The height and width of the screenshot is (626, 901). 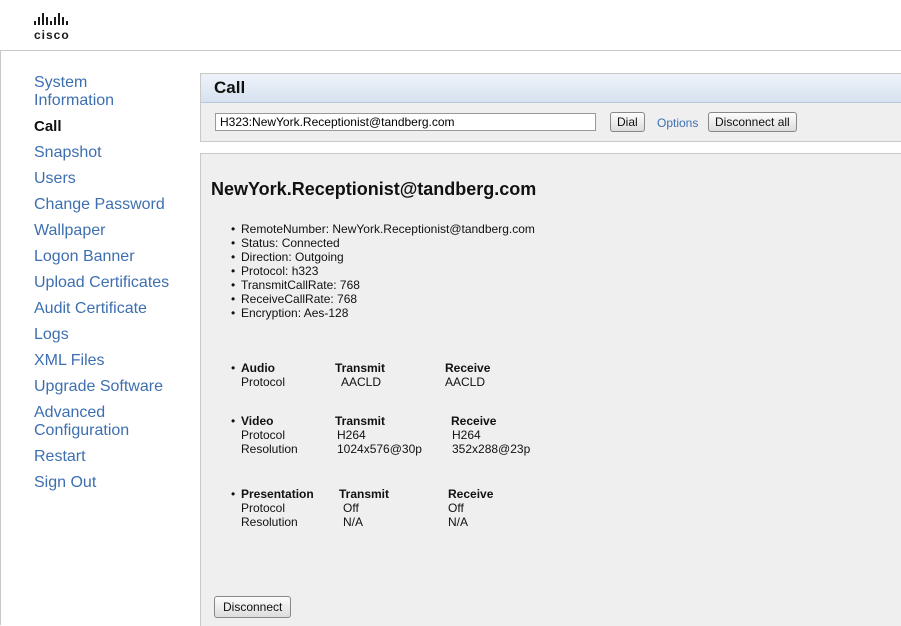 I want to click on sidebar-item-upload-certificates: Upload Certificates, so click(x=114, y=283).